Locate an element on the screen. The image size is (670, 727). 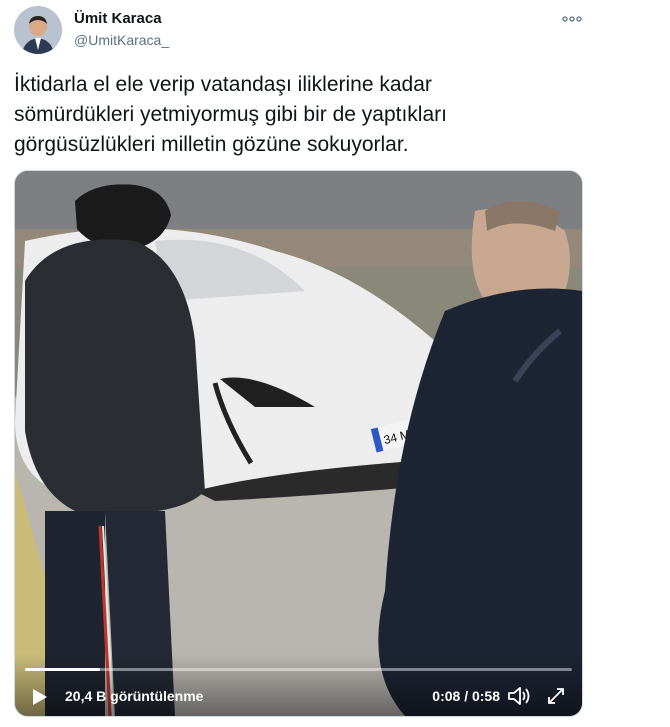
play-button is located at coordinates (40, 697).